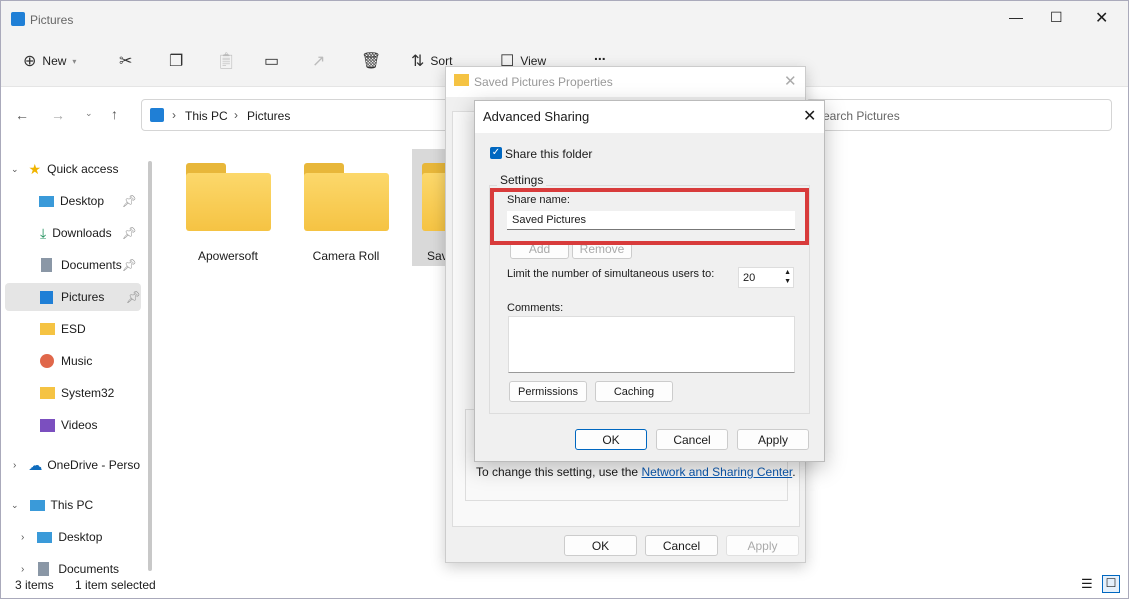  I want to click on folder-label: Camera Roll, so click(346, 256).